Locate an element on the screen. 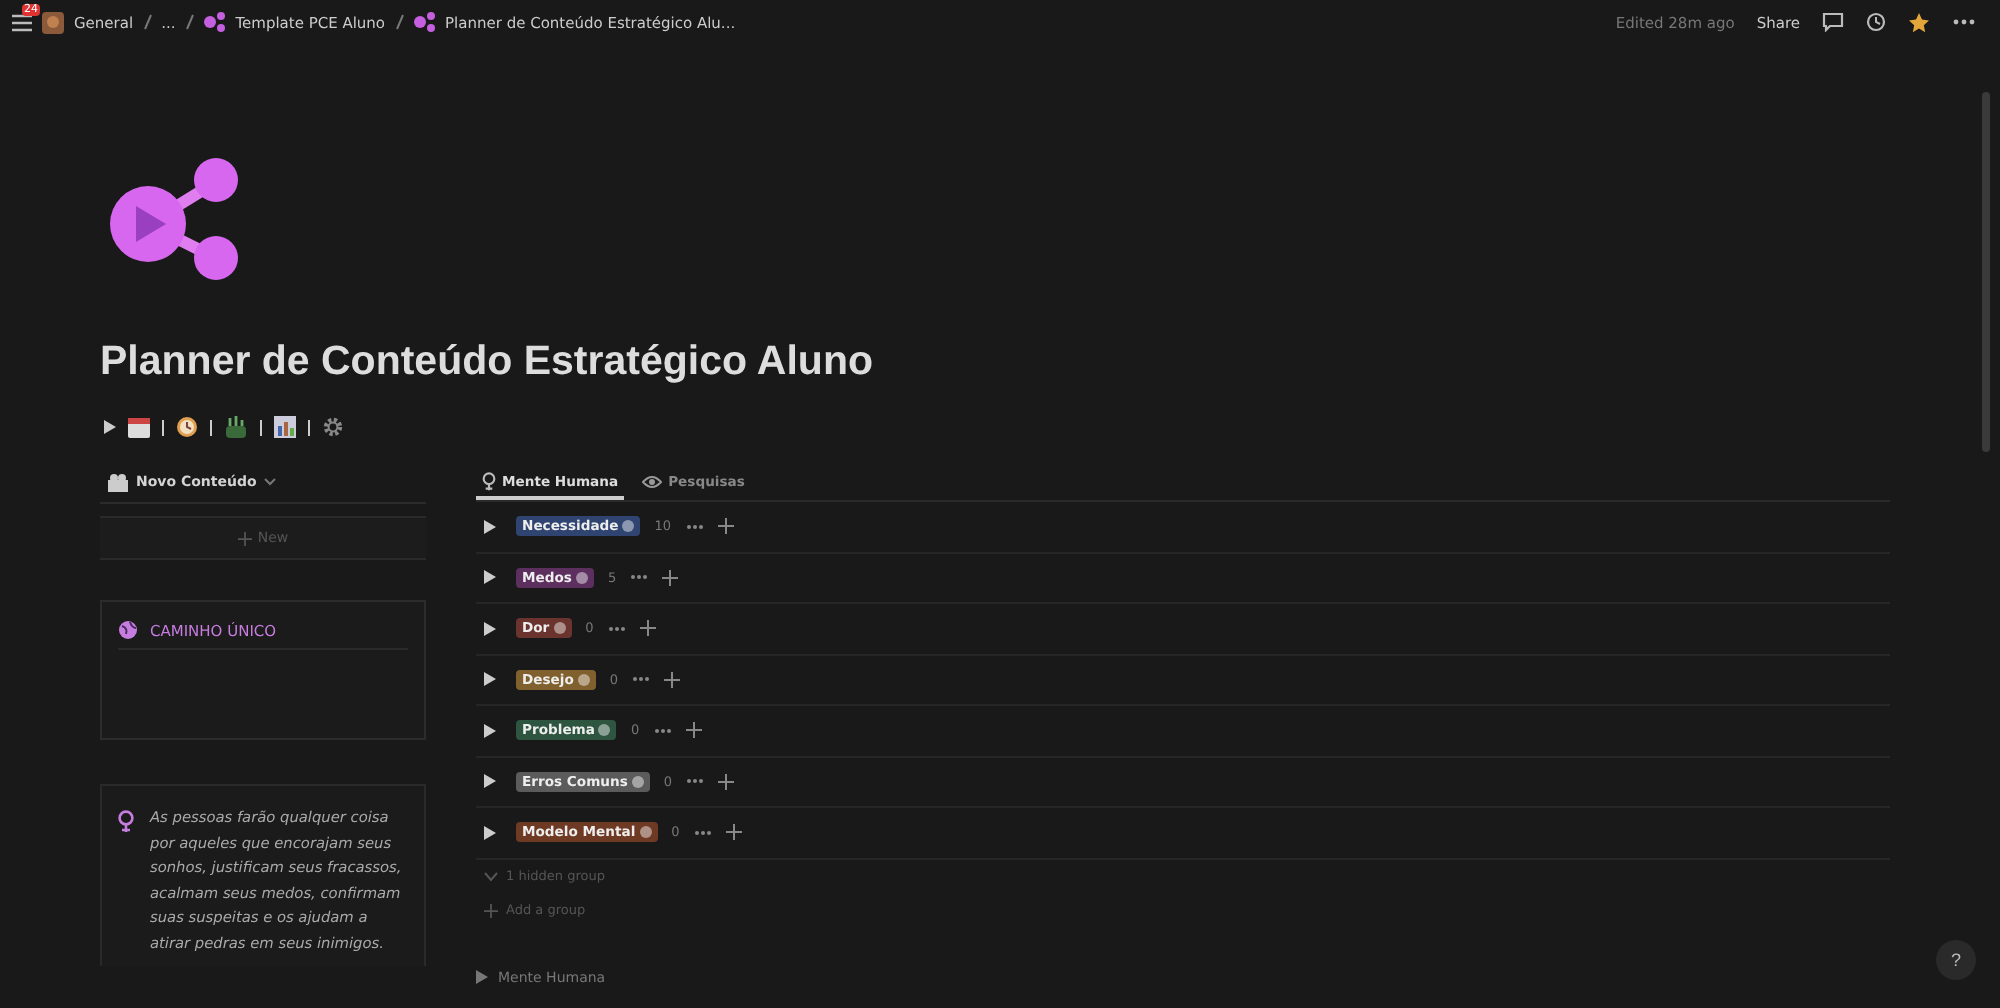 The image size is (2000, 1008). globe-icon is located at coordinates (128, 630).